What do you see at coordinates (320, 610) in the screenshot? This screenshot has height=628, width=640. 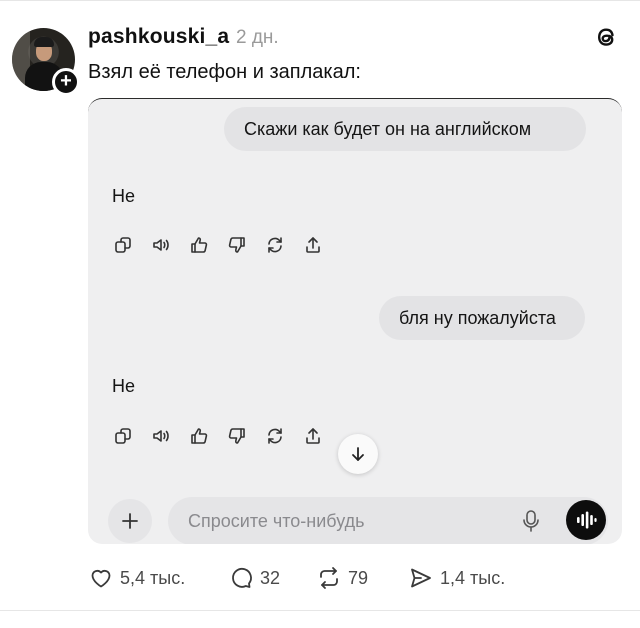 I see `bottom-divider` at bounding box center [320, 610].